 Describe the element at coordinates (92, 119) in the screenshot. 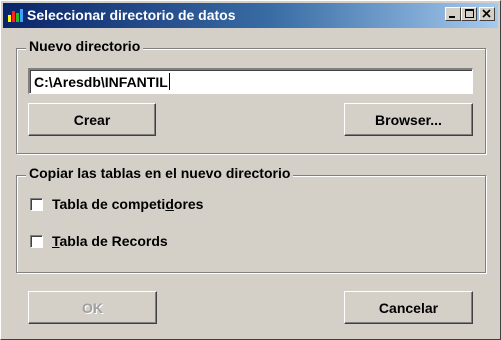

I see `crear-button: Crear` at that location.